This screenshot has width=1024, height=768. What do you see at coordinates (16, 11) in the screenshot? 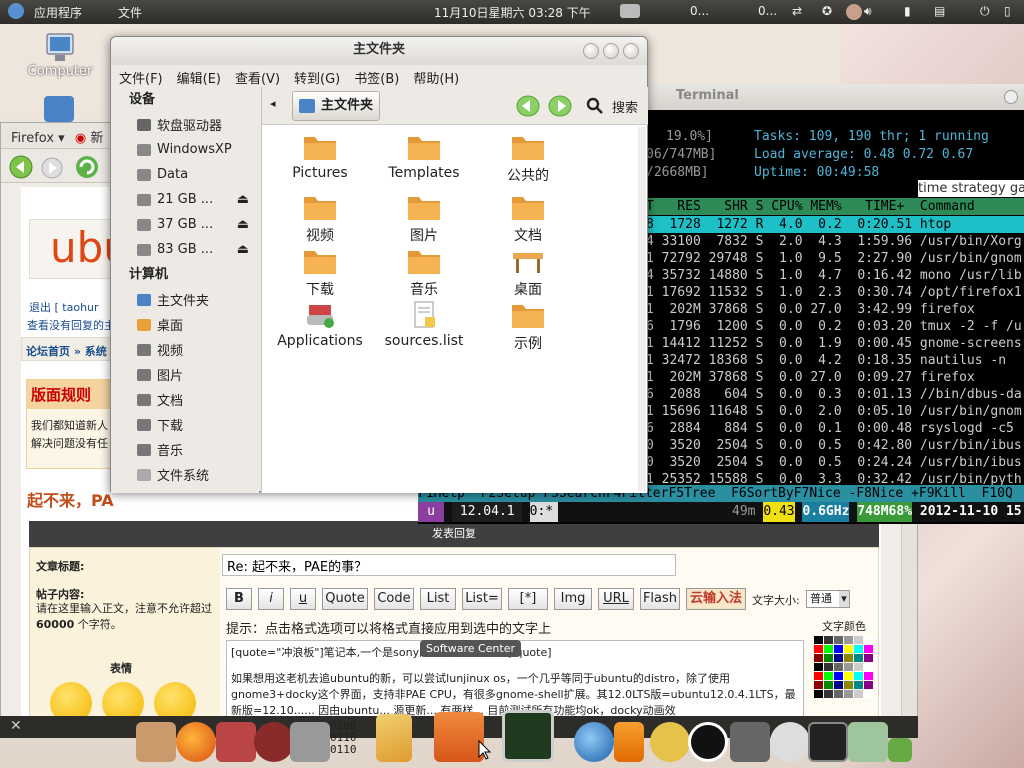
I see `gnome-foot-icon` at bounding box center [16, 11].